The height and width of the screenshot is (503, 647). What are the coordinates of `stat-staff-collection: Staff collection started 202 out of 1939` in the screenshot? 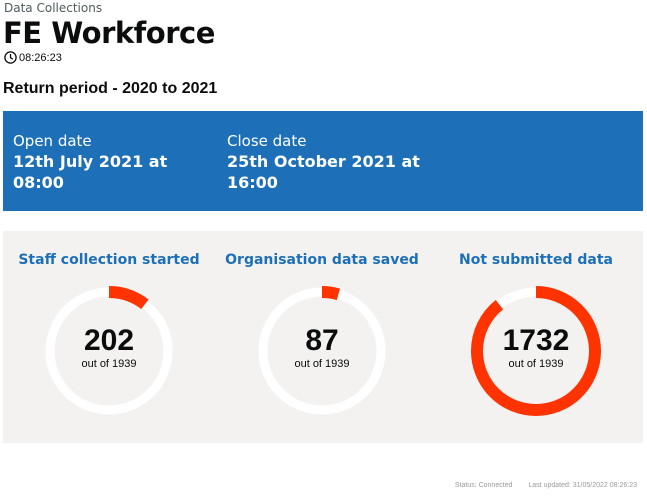 It's located at (109, 332).